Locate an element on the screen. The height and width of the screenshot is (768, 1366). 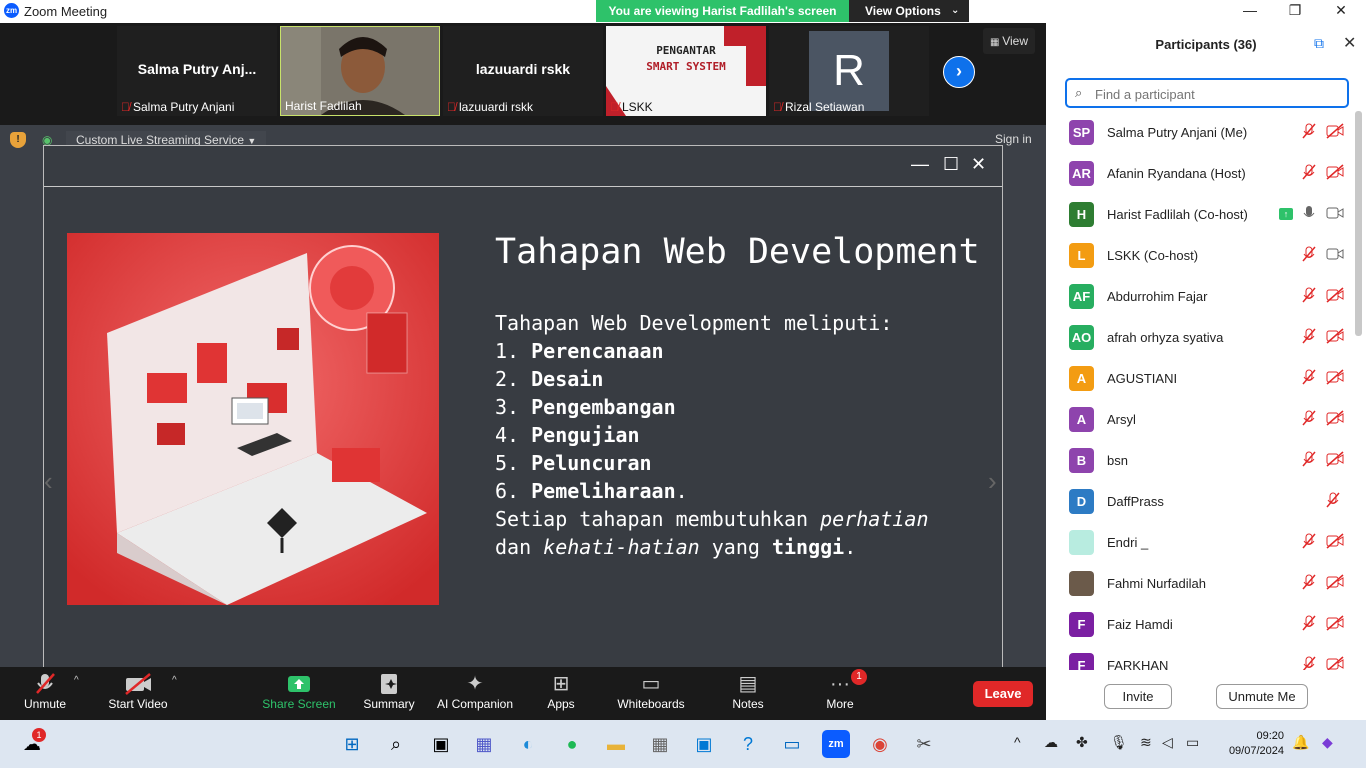
prev-slide-arrow-icon: ‹ is located at coordinates (48, 481).